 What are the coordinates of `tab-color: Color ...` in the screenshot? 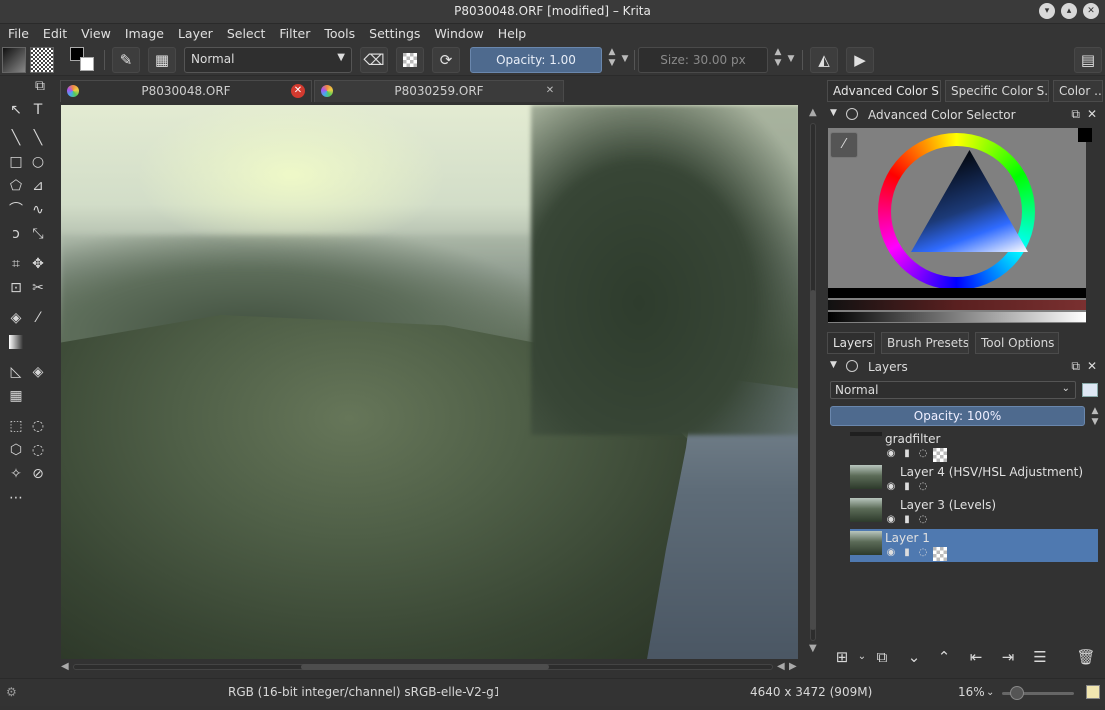 It's located at (1078, 91).